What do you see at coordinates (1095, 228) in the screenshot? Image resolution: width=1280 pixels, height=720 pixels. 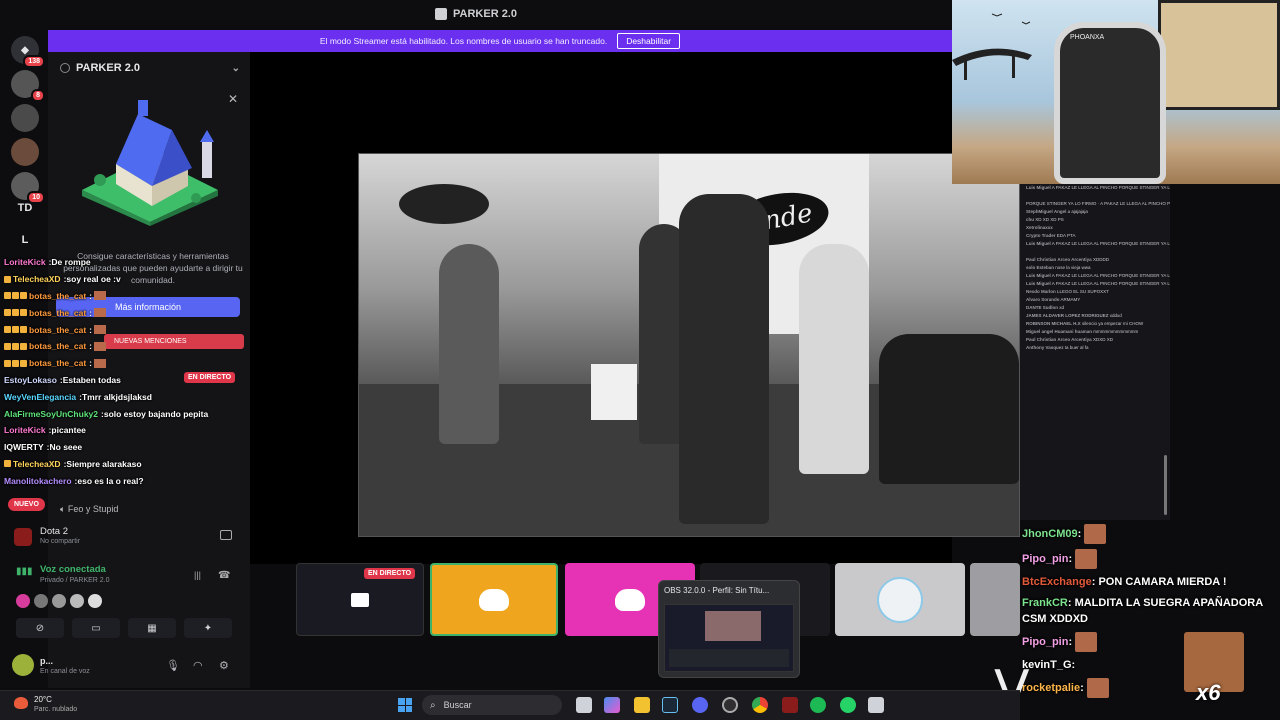 I see `chat-message: Xetrolinaxxx` at bounding box center [1095, 228].